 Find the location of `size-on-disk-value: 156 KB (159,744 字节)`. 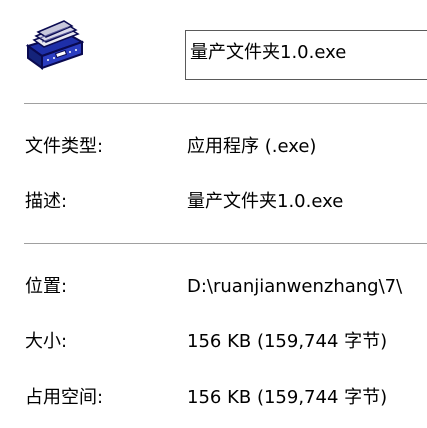

size-on-disk-value: 156 KB (159,744 字节) is located at coordinates (287, 397).